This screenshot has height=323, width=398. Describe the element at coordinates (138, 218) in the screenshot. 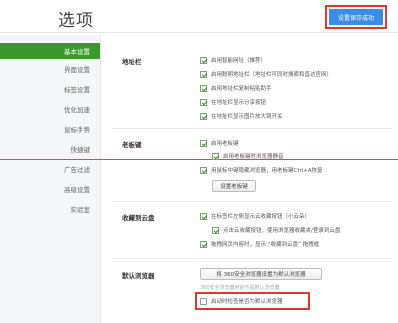

I see `favorites-section-label: 收藏到云盘` at that location.